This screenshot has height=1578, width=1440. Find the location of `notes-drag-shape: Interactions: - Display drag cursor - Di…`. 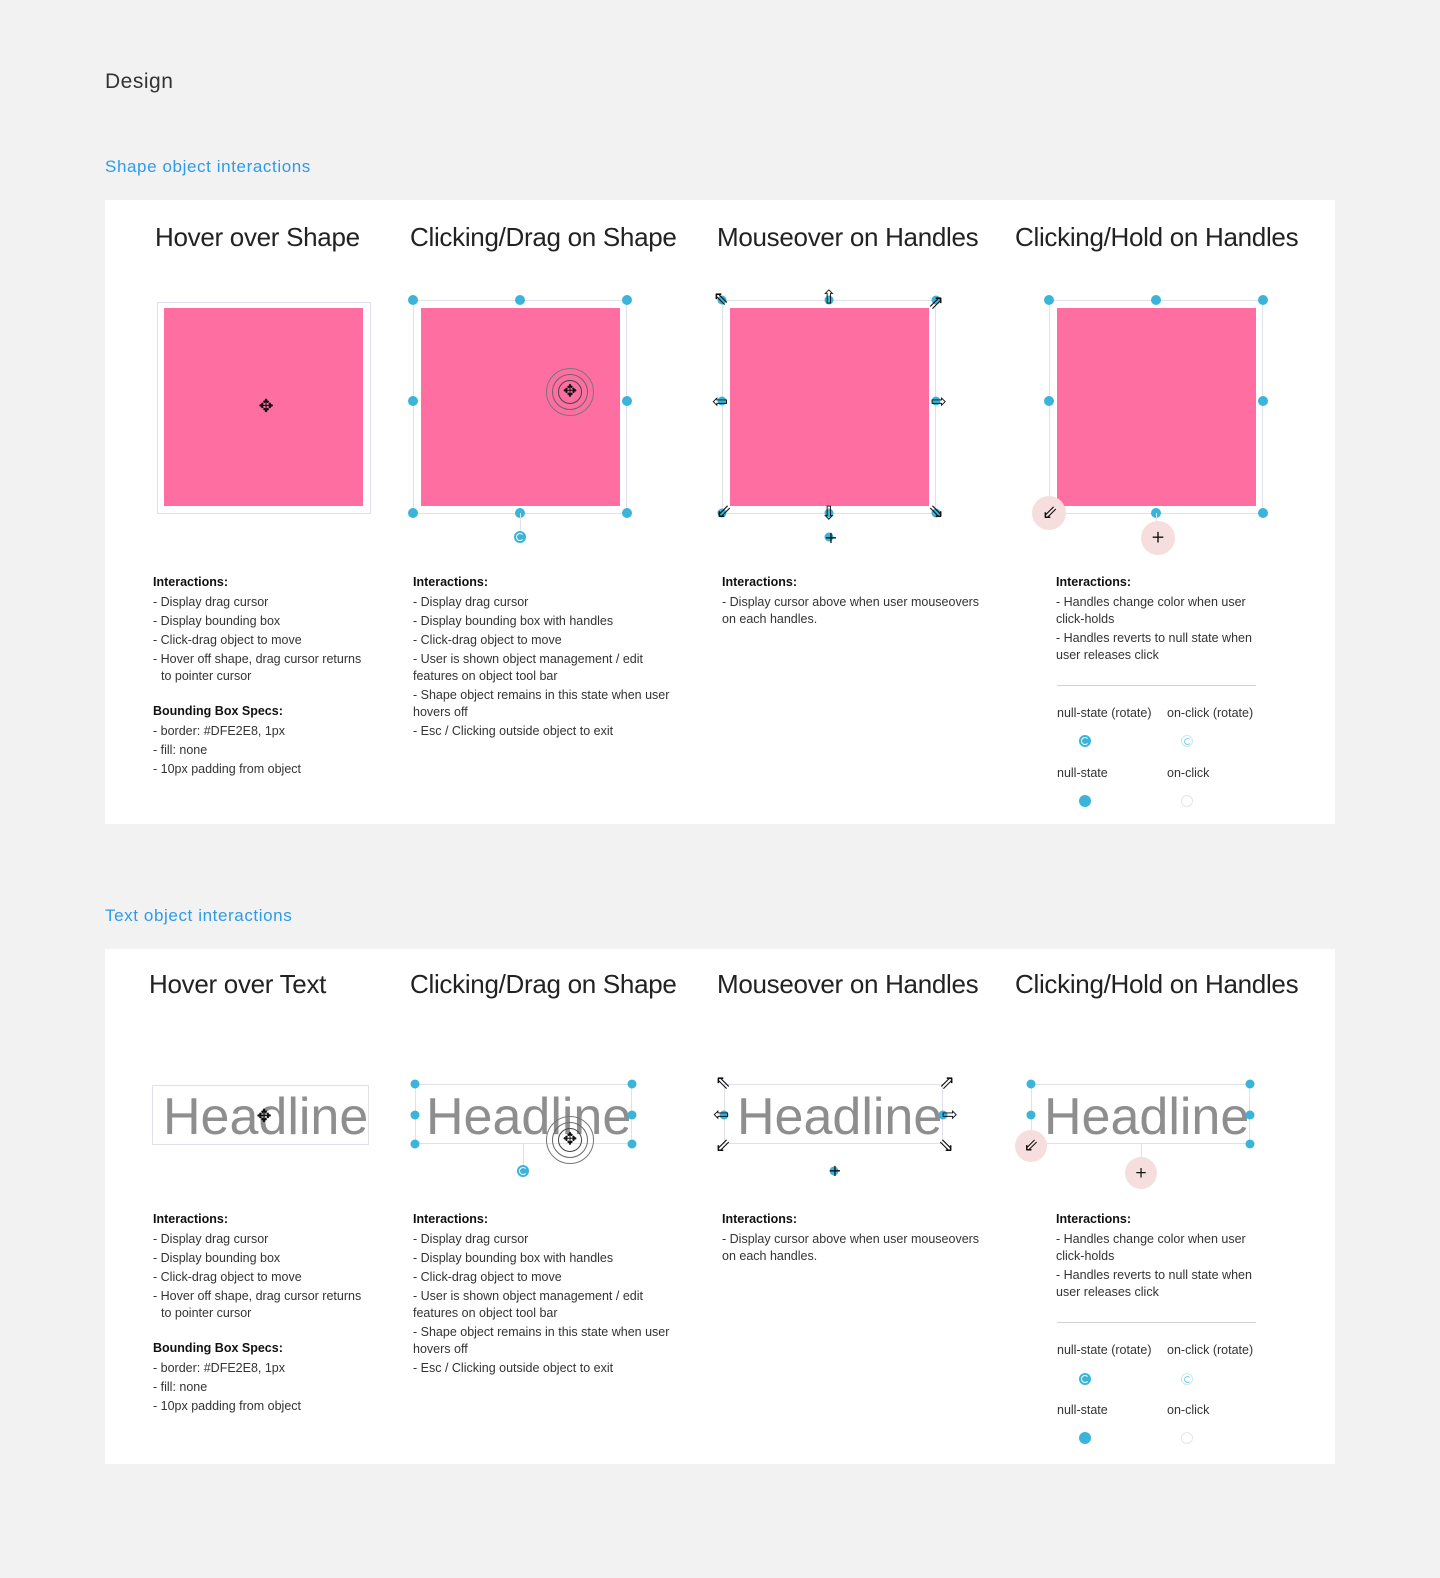

notes-drag-shape: Interactions: - Display drag cursor - Di… is located at coordinates (541, 656).